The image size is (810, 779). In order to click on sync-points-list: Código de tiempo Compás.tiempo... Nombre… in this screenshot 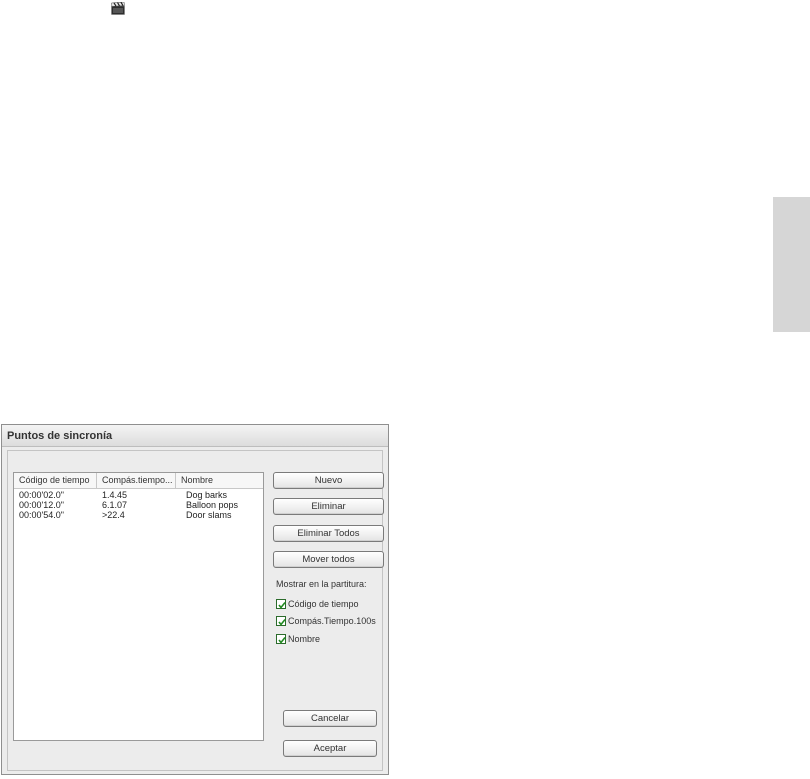, I will do `click(138, 606)`.